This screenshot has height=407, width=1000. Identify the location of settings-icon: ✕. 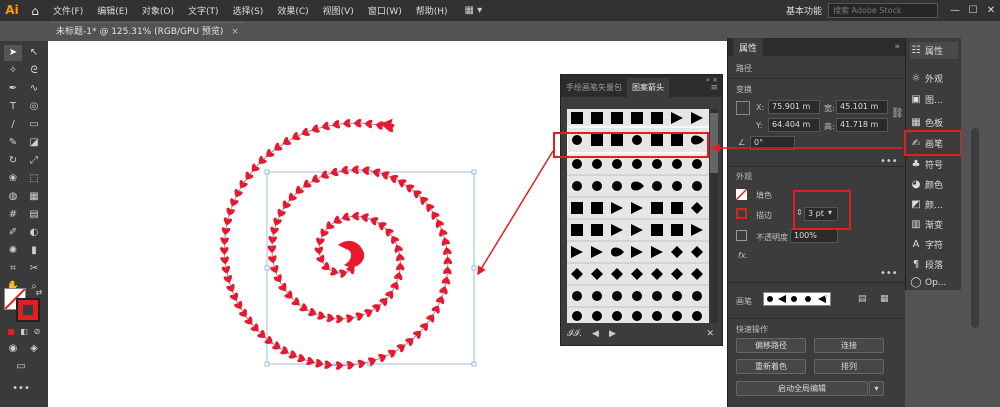
(710, 334).